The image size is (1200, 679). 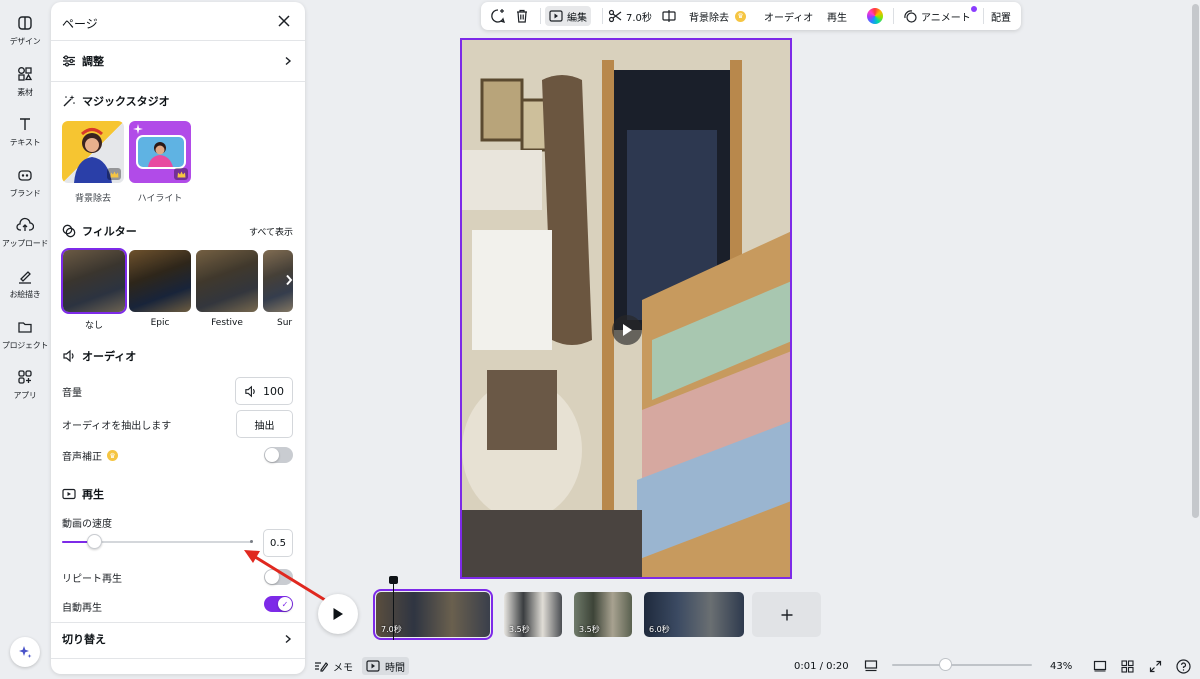 I want to click on rail-label: プロジェクト, so click(x=25, y=345).